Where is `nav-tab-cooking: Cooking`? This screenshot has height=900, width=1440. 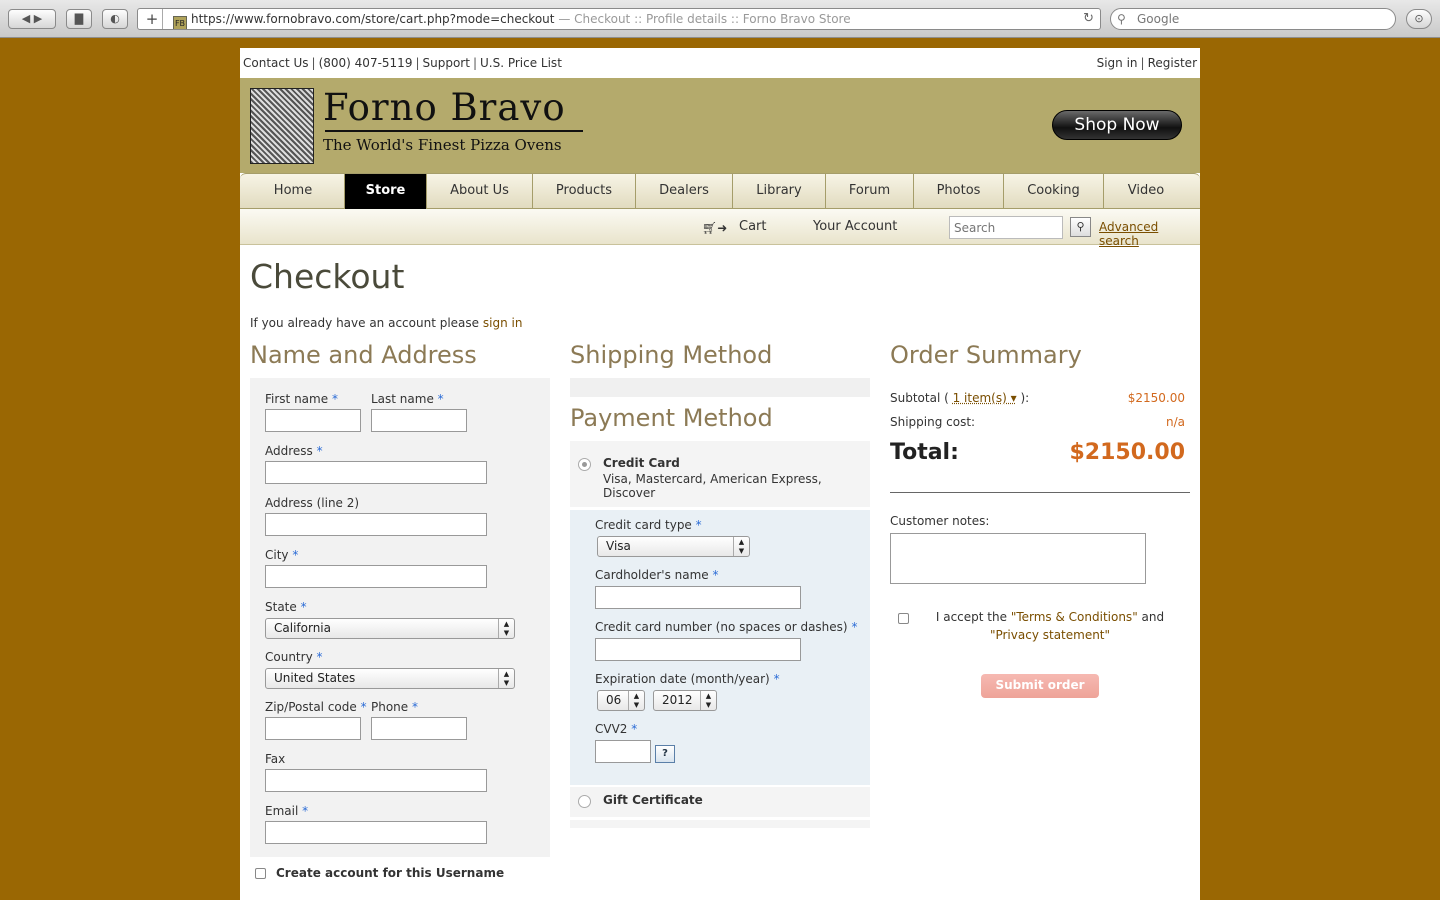 nav-tab-cooking: Cooking is located at coordinates (1054, 191).